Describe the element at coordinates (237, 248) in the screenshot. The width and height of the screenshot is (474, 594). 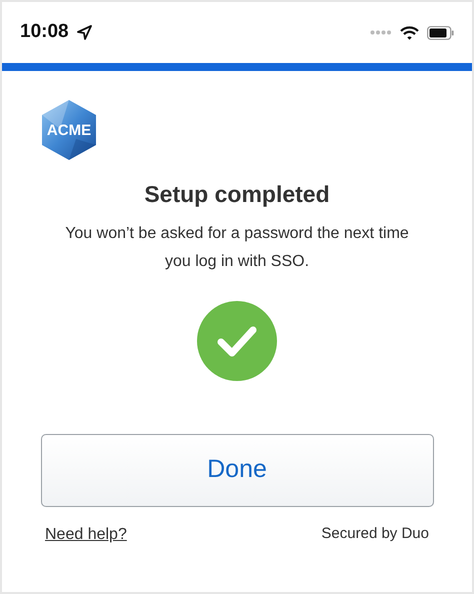
I see `message-text: You won’t be asked for a password the next time you log in with SSO.` at that location.